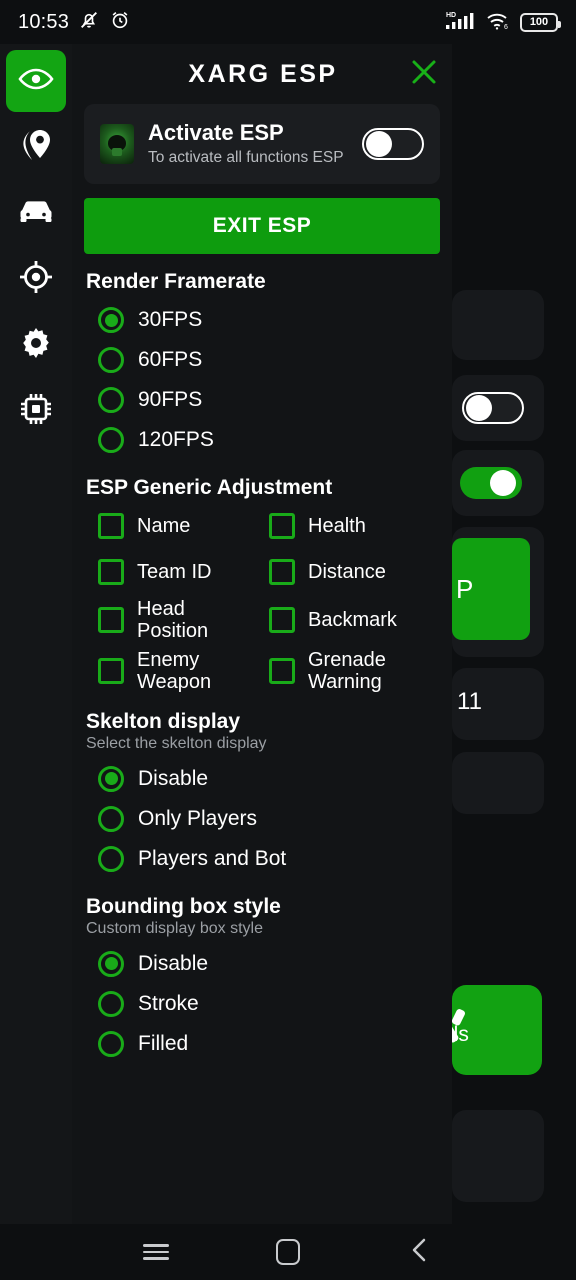 The image size is (576, 1280). I want to click on radio-label: Only Players, so click(198, 818).